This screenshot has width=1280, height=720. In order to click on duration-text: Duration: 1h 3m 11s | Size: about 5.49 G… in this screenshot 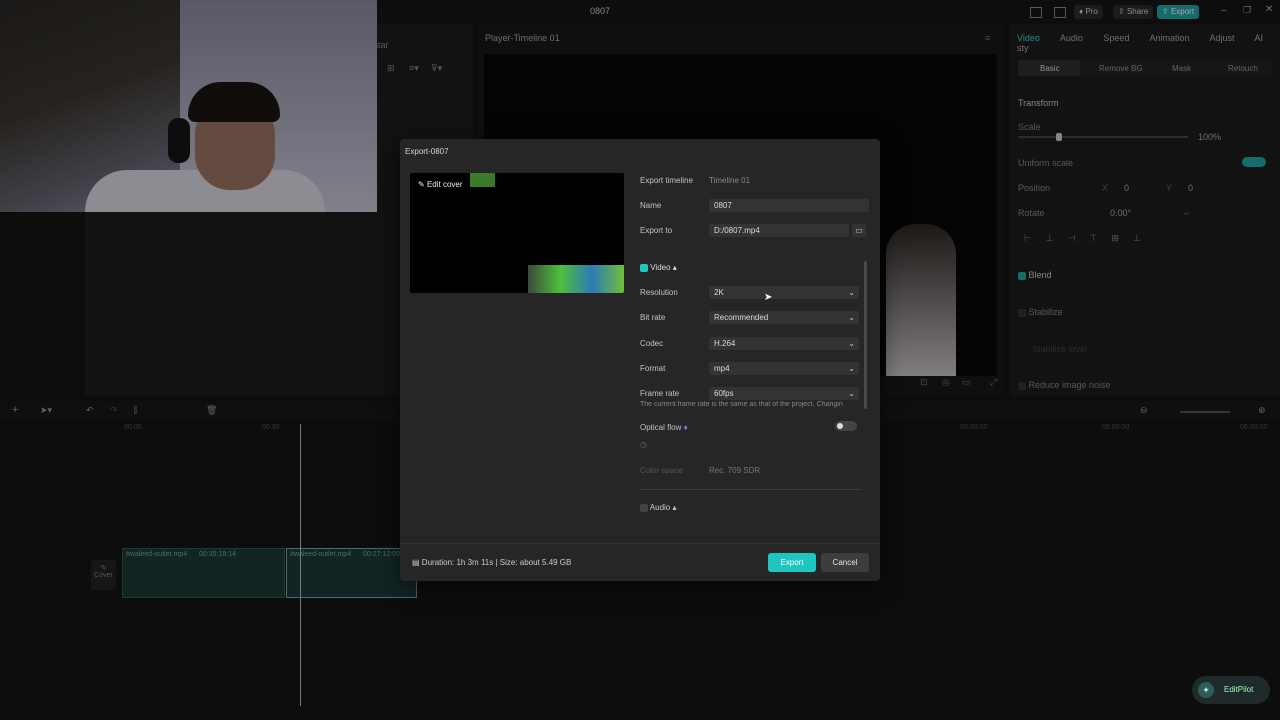, I will do `click(496, 562)`.